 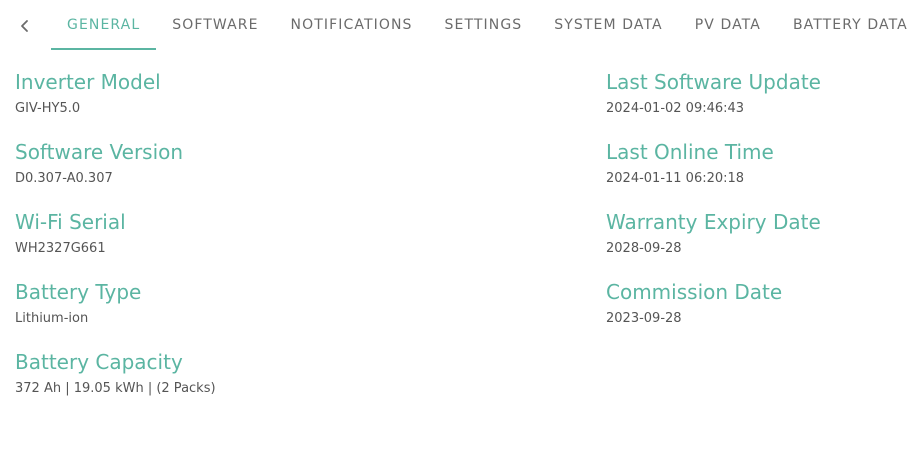 What do you see at coordinates (99, 362) in the screenshot?
I see `field-label: Battery Capacity` at bounding box center [99, 362].